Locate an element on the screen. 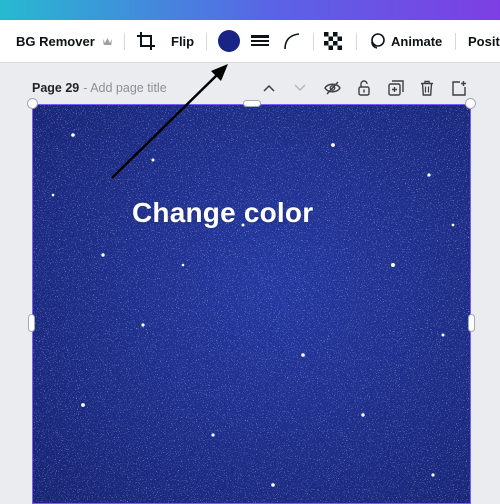 The image size is (500, 504). corner-rounding-icon is located at coordinates (292, 41).